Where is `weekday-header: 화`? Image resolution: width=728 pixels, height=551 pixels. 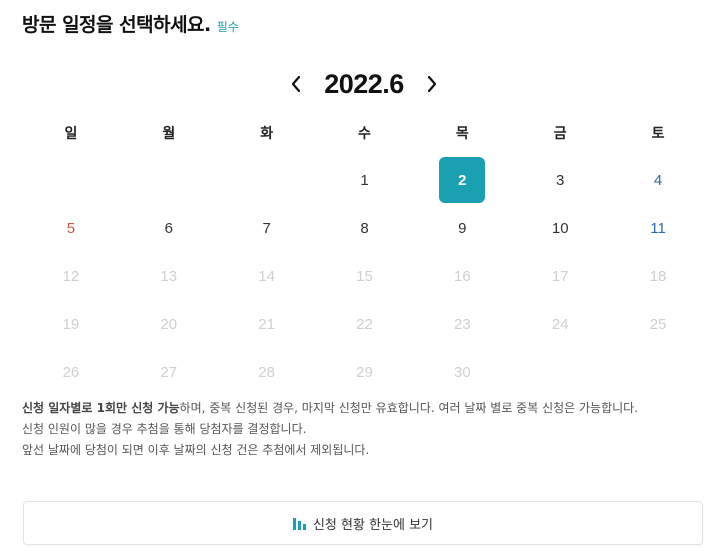
weekday-header: 화 is located at coordinates (267, 134).